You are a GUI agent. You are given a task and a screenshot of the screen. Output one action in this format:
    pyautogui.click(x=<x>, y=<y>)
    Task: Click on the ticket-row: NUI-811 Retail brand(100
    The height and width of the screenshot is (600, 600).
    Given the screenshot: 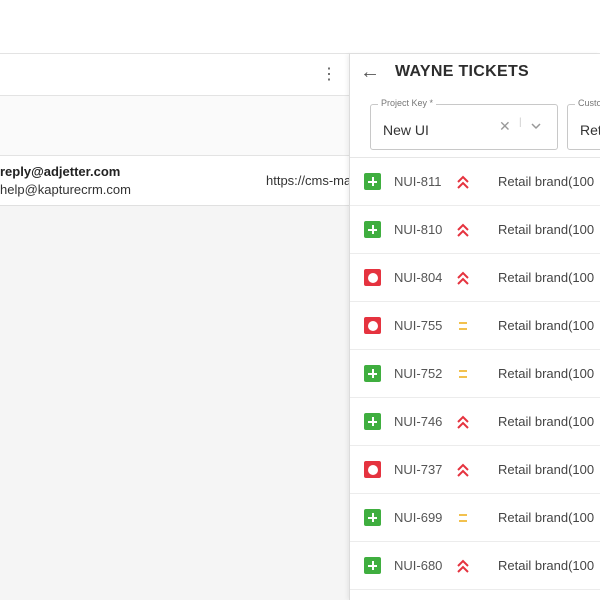 What is the action you would take?
    pyautogui.click(x=475, y=182)
    